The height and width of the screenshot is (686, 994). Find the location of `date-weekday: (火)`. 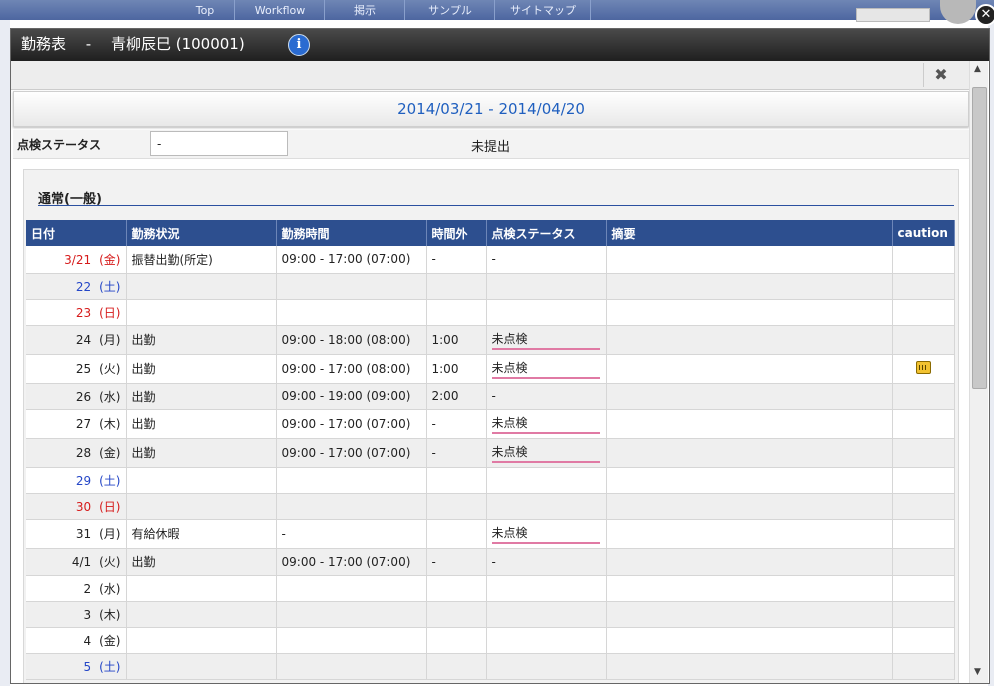

date-weekday: (火) is located at coordinates (110, 562).